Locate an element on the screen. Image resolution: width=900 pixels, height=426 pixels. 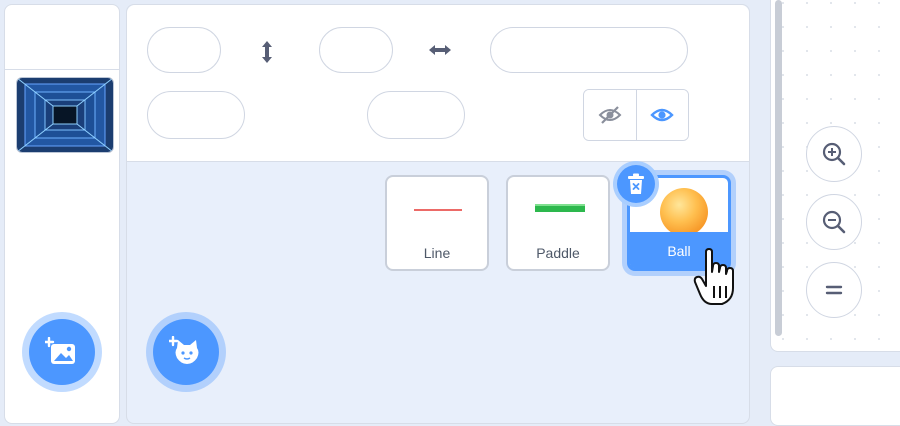
eye-slash-icon is located at coordinates (610, 115).